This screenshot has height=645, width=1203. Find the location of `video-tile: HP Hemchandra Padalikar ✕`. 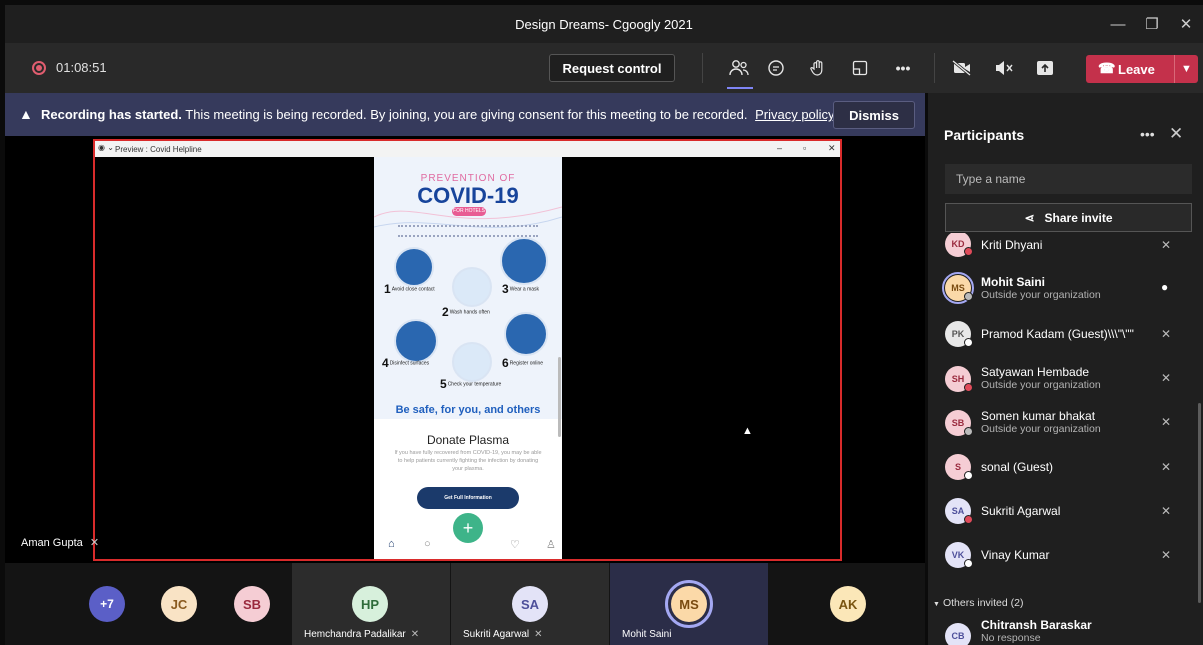

video-tile: HP Hemchandra Padalikar ✕ is located at coordinates (371, 604).